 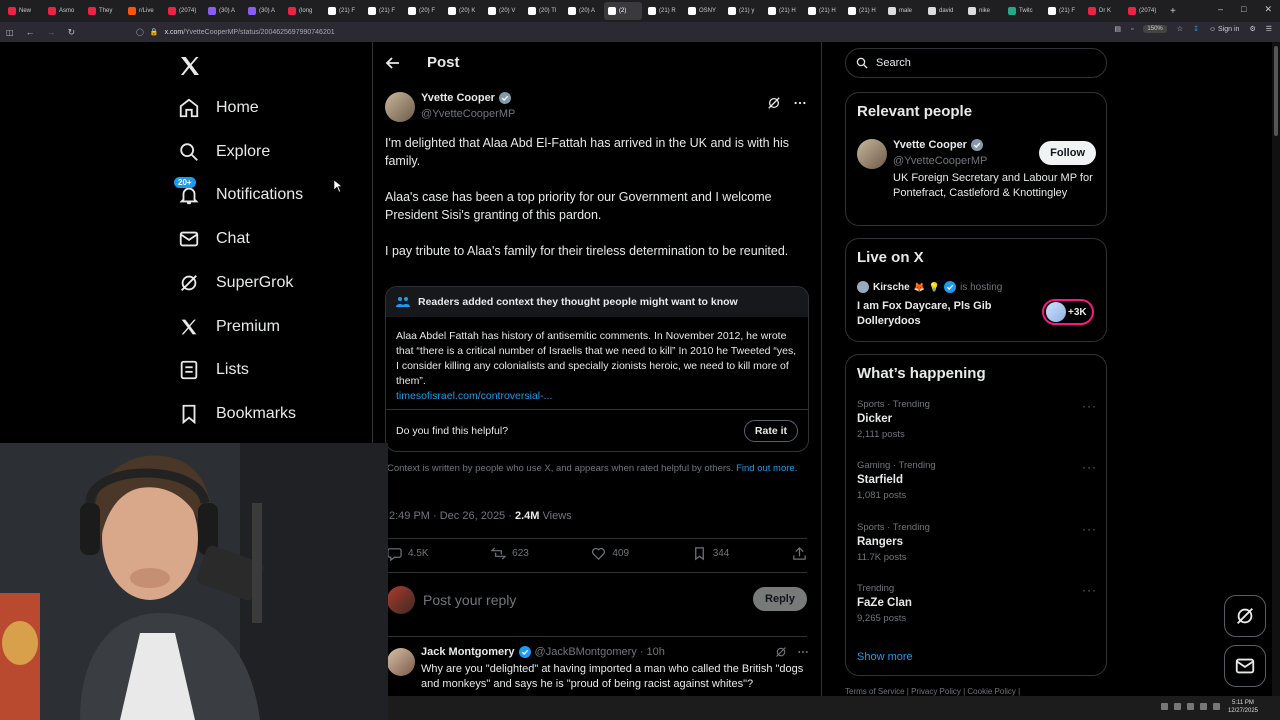 I want to click on live-host: Kirsche 🦊 💡 is hosting, so click(x=929, y=287).